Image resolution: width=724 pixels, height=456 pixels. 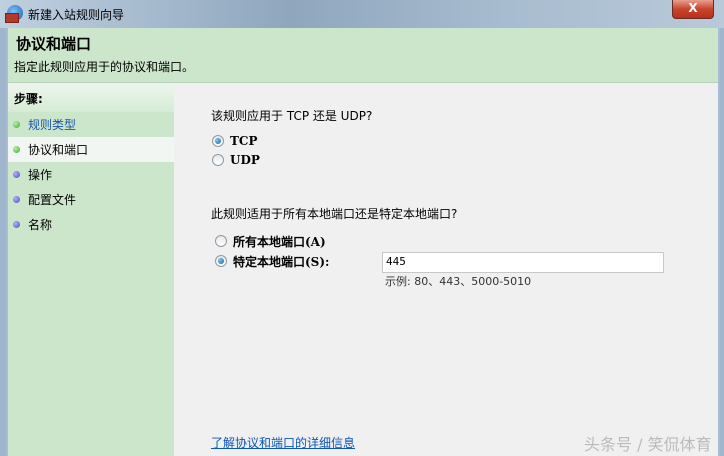 I want to click on step-current-icon, so click(x=16, y=149).